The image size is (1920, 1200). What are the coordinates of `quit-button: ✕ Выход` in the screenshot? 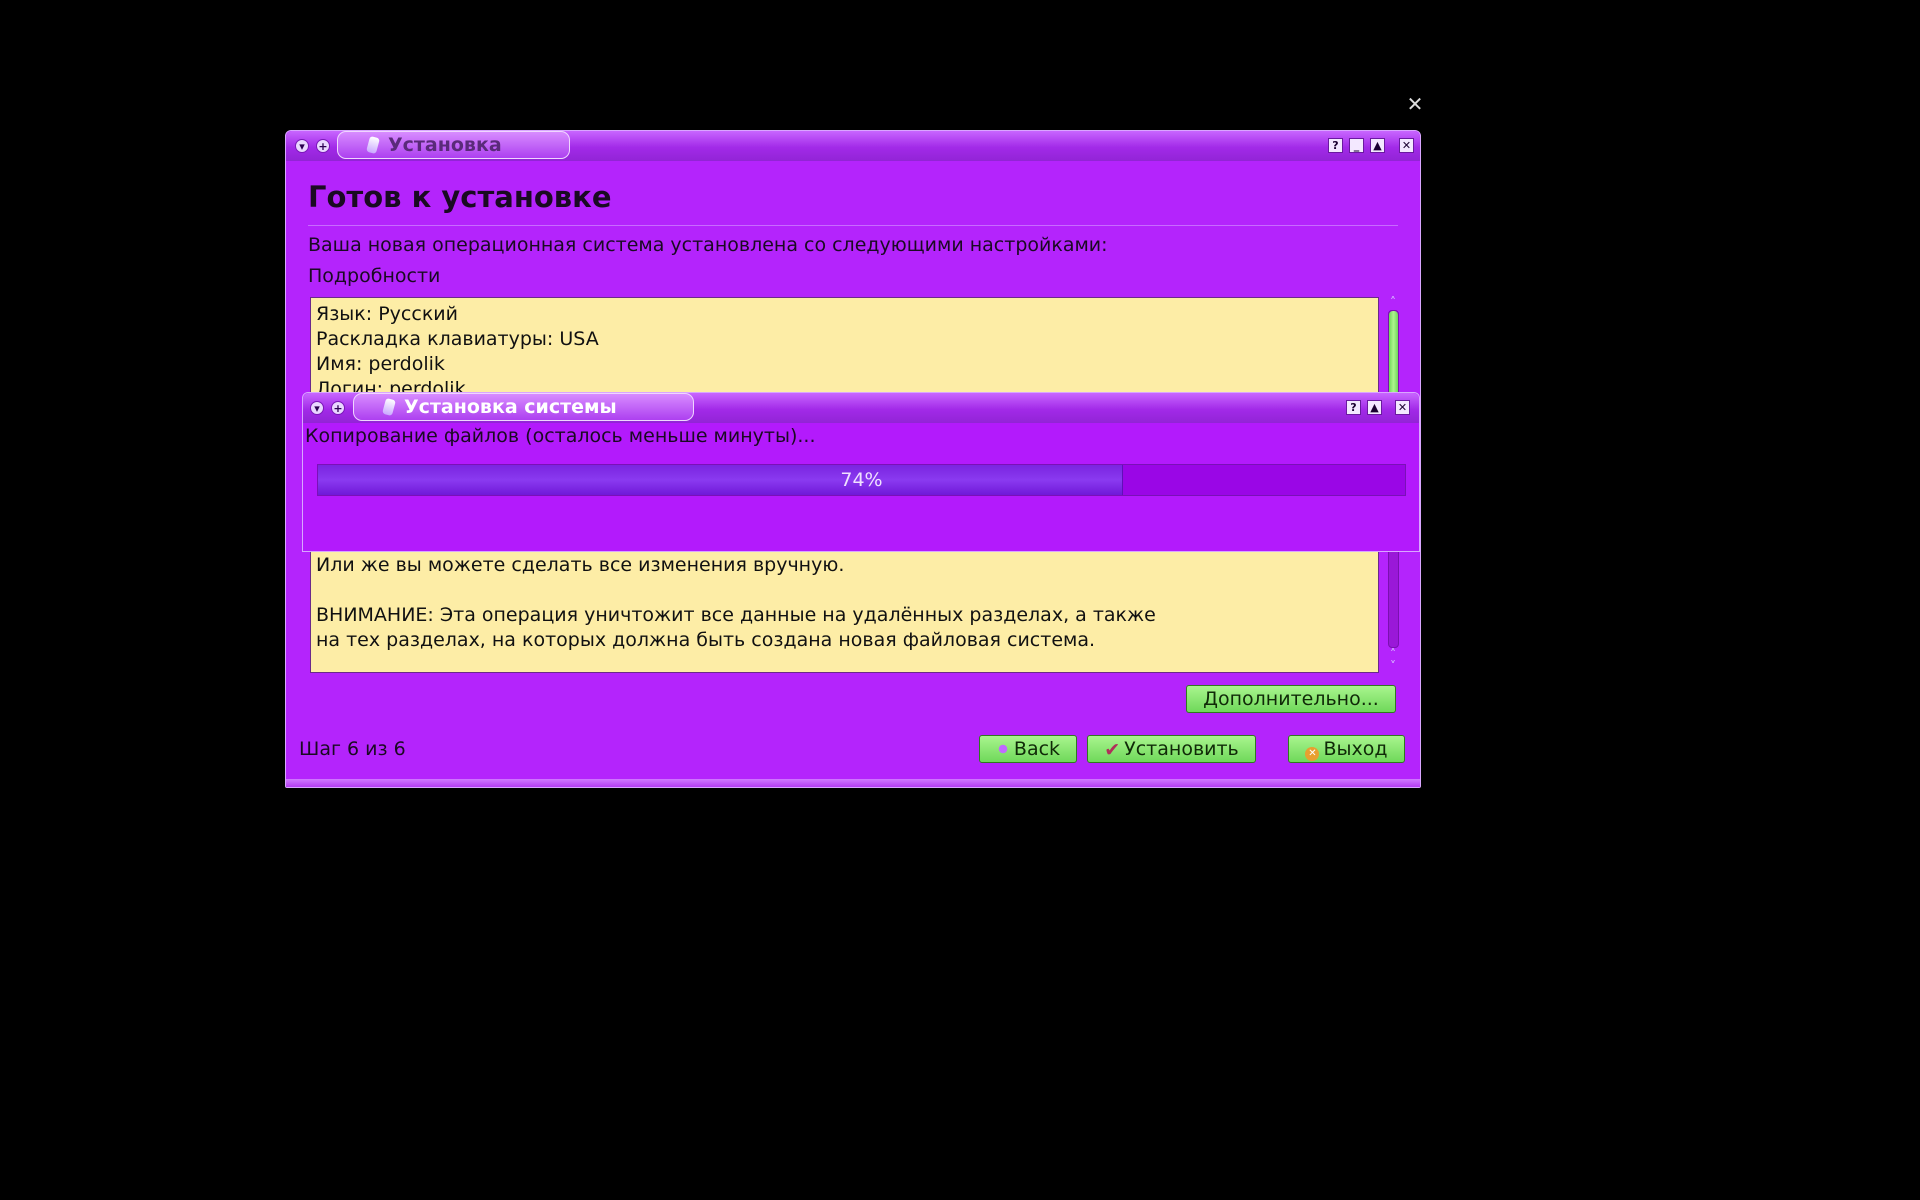 It's located at (1346, 749).